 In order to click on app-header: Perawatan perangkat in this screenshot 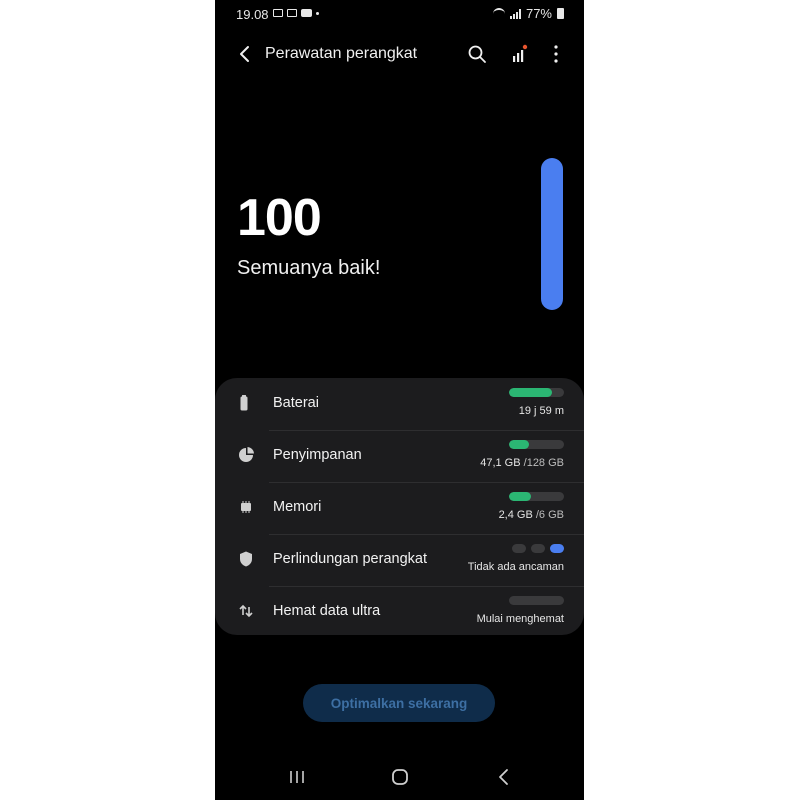, I will do `click(399, 54)`.